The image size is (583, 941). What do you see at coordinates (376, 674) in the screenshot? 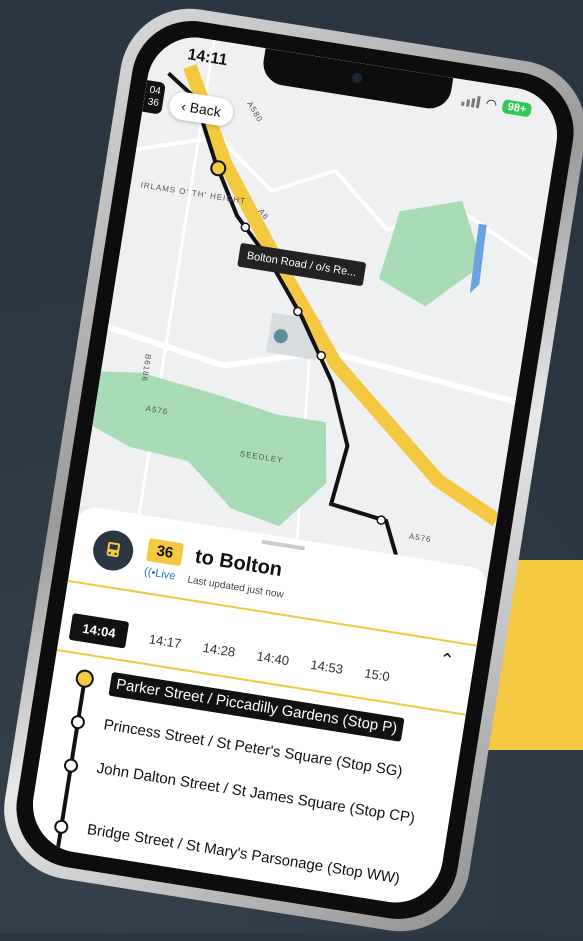
I see `time-chip: 15:0` at bounding box center [376, 674].